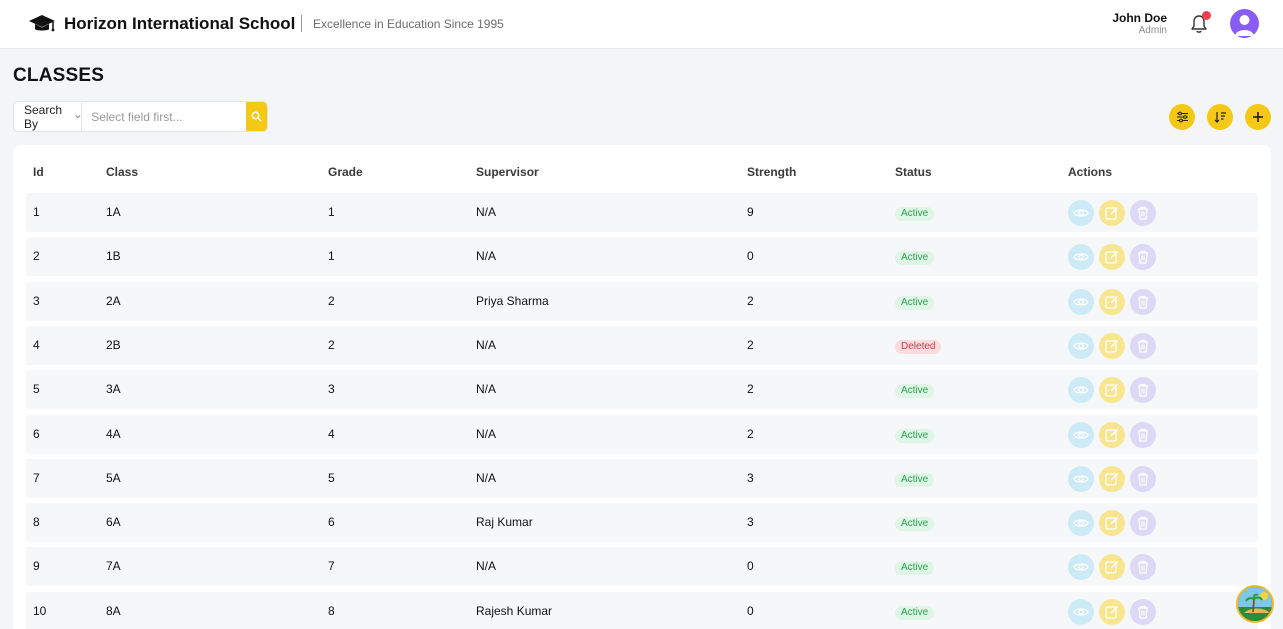  What do you see at coordinates (642, 567) in the screenshot?
I see `table-row: 9 7A 7 N/A 0 Active` at bounding box center [642, 567].